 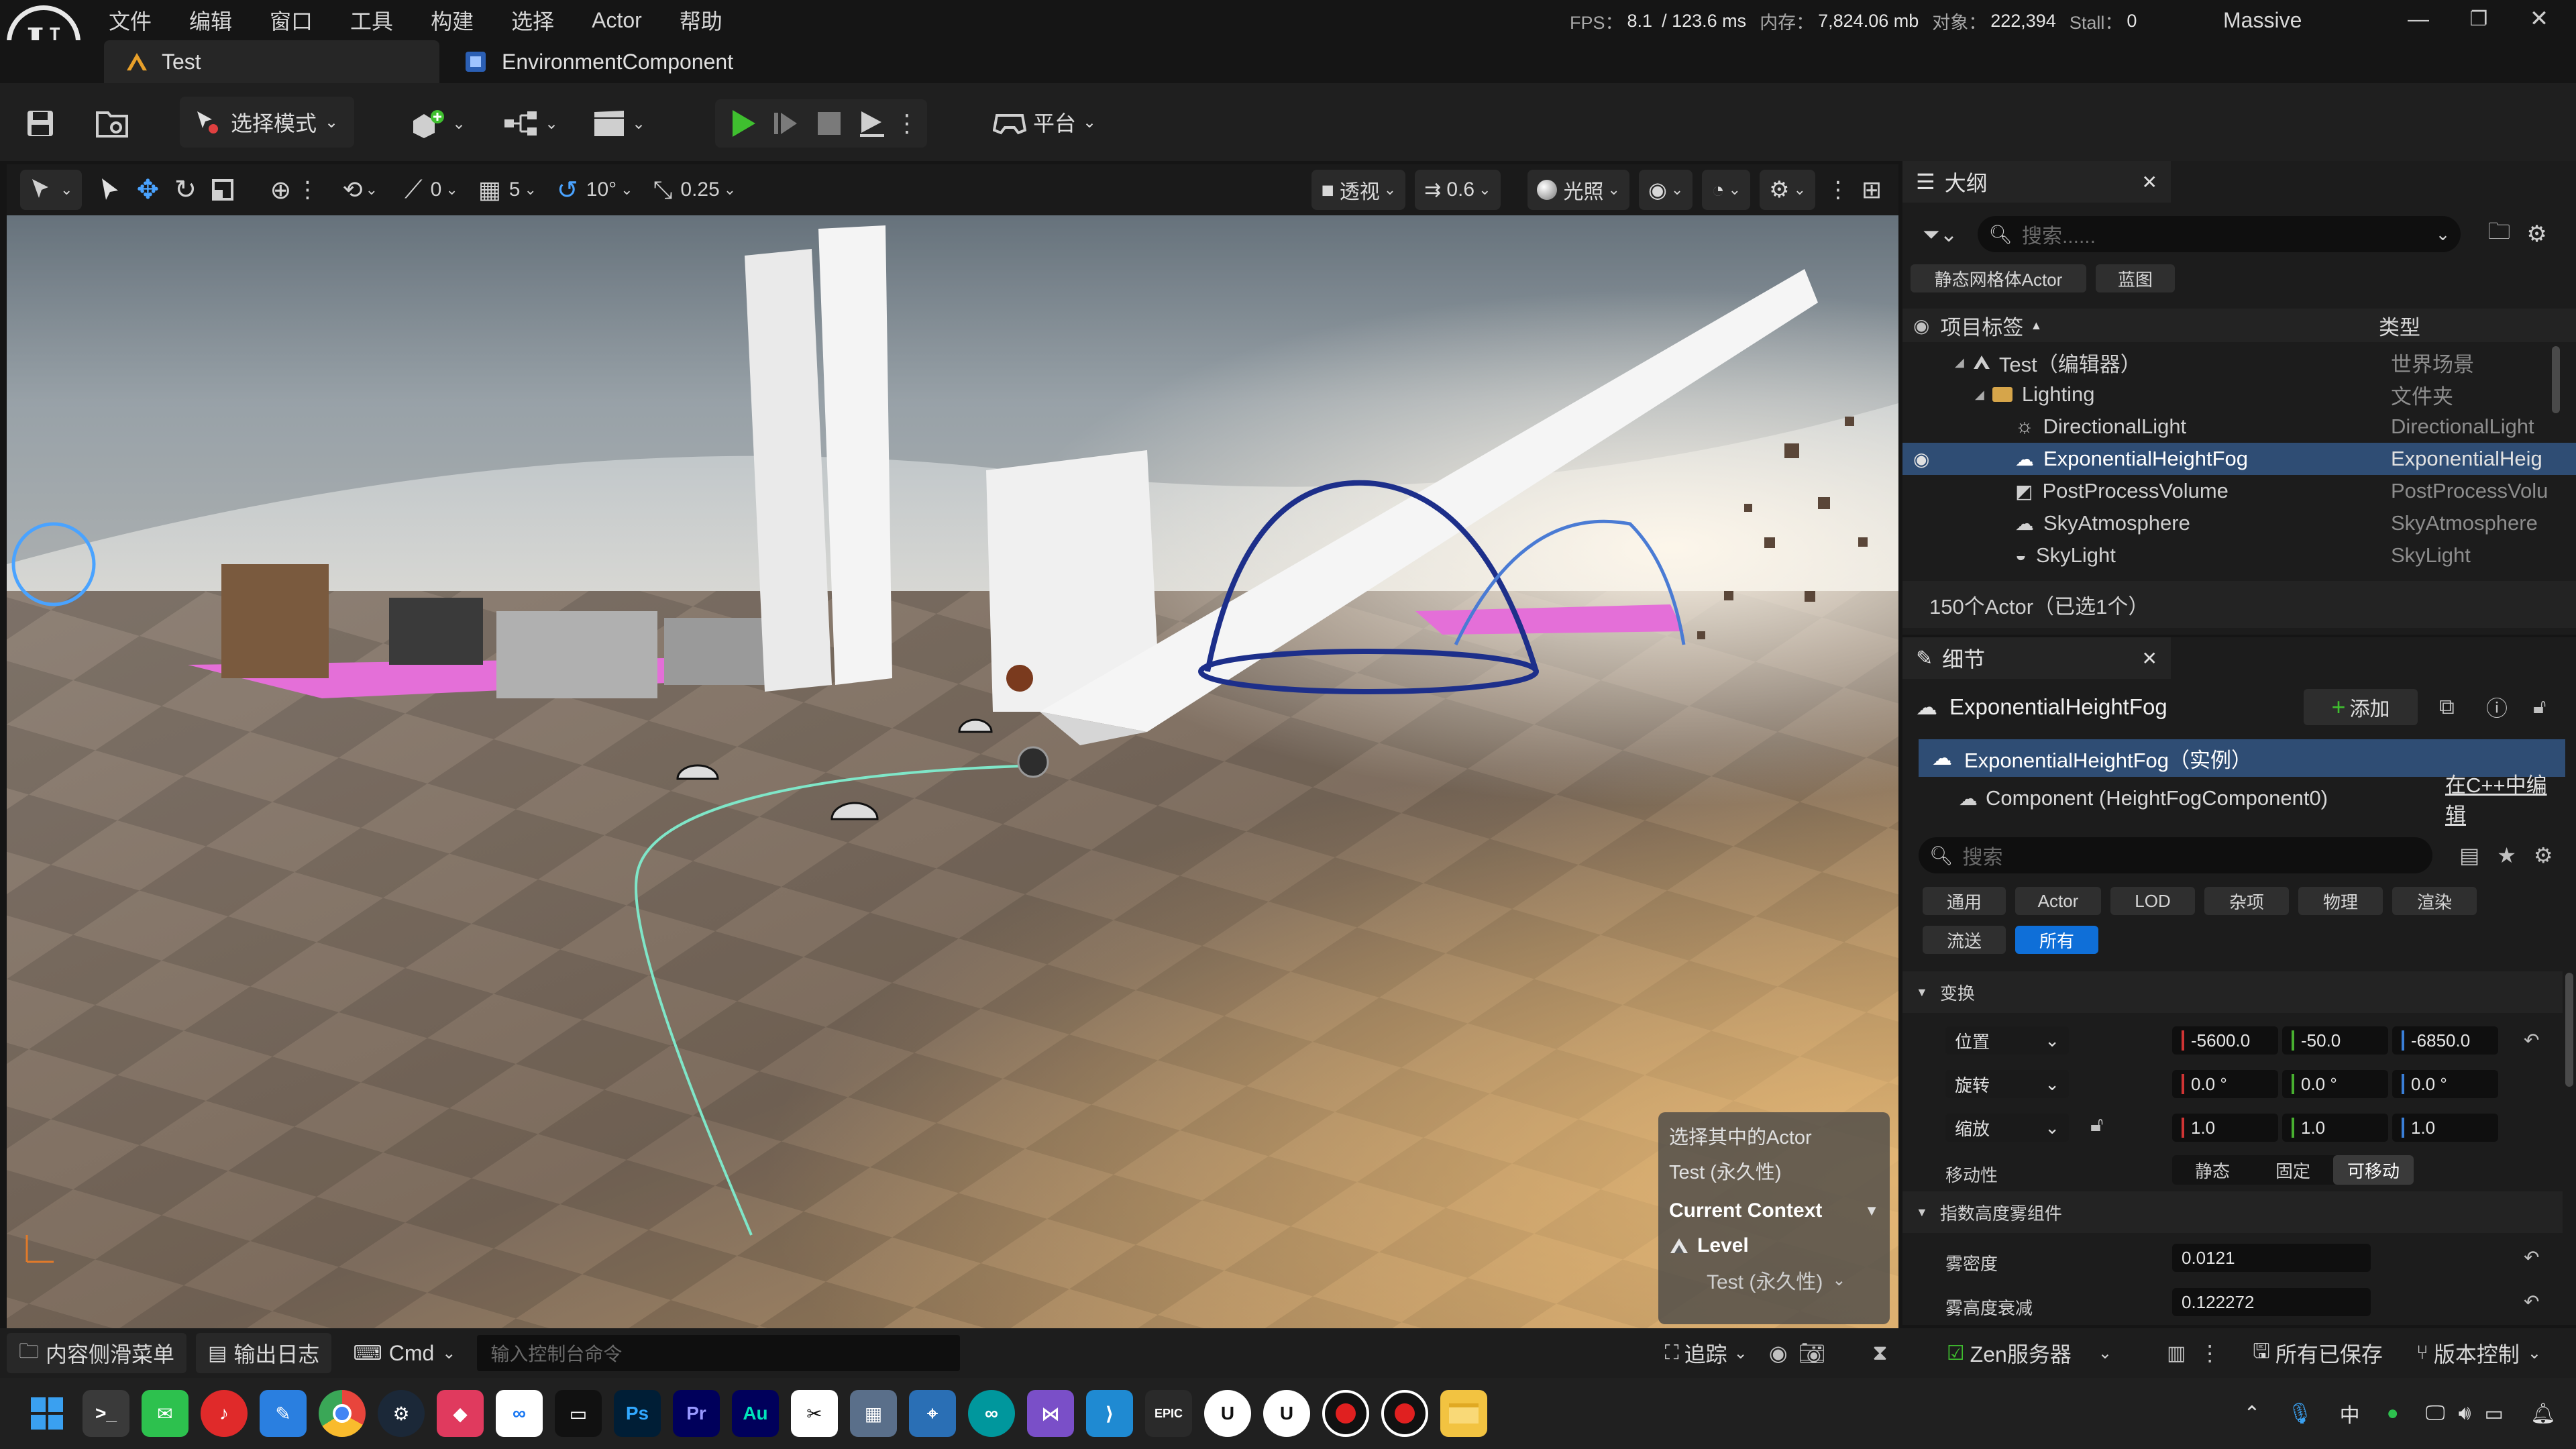 I want to click on wechat-app-icon: ✉, so click(x=165, y=1413).